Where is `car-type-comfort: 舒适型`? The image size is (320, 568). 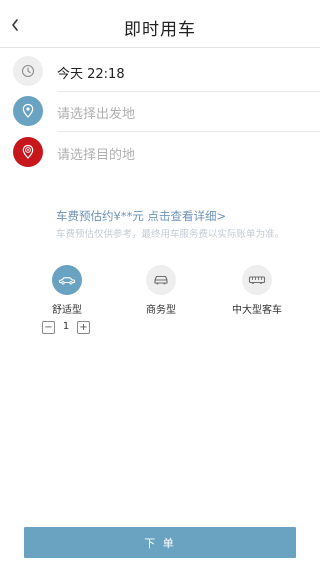
car-type-comfort: 舒适型 is located at coordinates (67, 290).